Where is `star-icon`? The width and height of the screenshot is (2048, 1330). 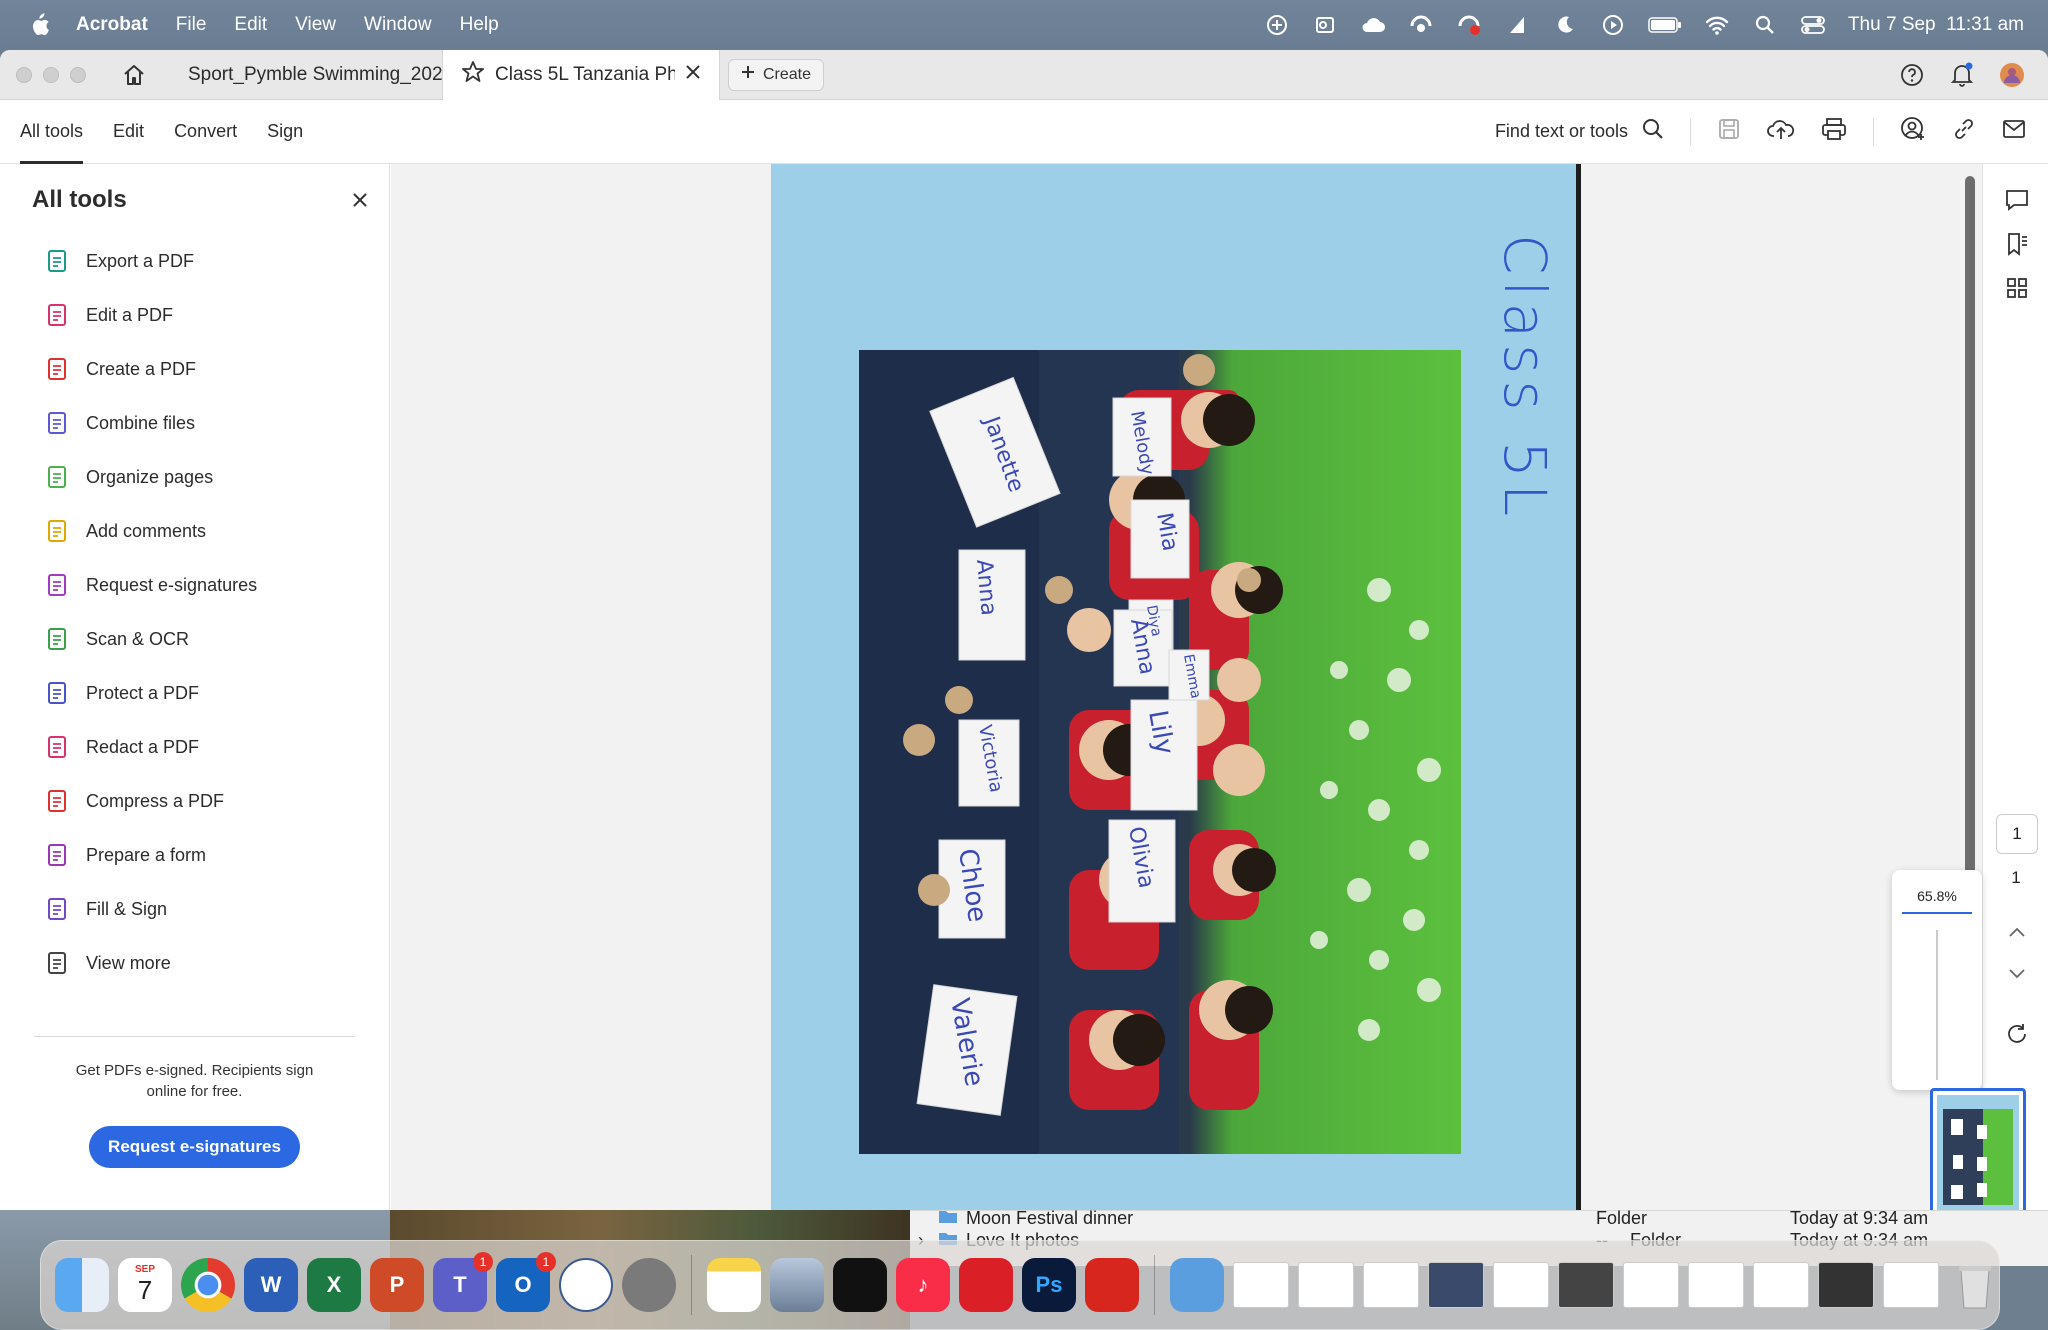 star-icon is located at coordinates (473, 75).